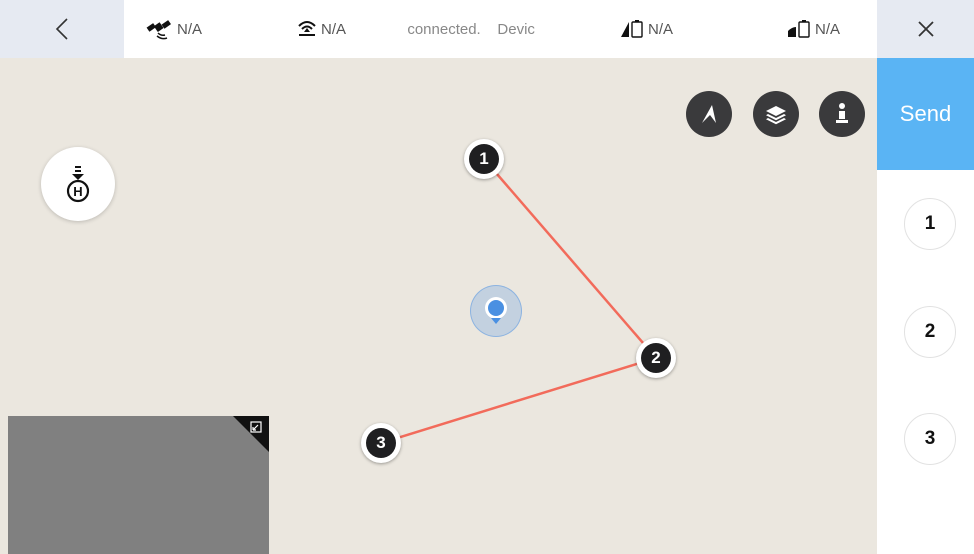 The image size is (974, 554). I want to click on waypoint-marker-label: 1, so click(484, 159).